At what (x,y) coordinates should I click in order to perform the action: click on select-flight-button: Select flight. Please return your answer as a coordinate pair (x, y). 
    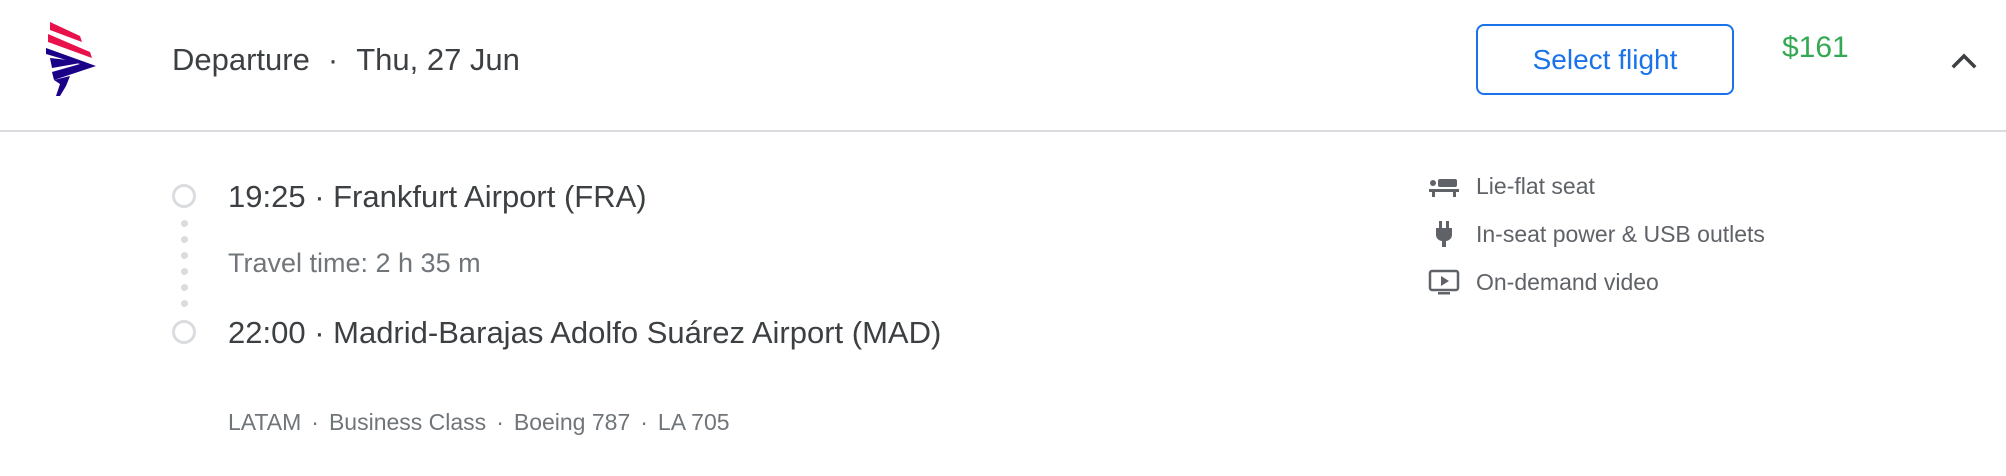
    Looking at the image, I should click on (1605, 59).